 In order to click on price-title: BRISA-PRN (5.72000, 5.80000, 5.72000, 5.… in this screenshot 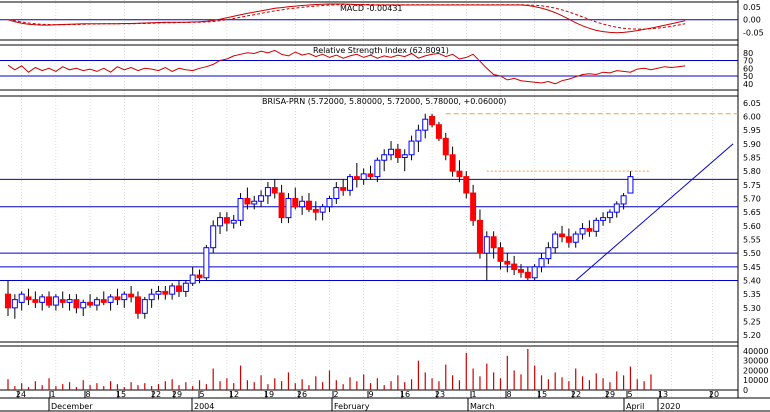, I will do `click(384, 101)`.